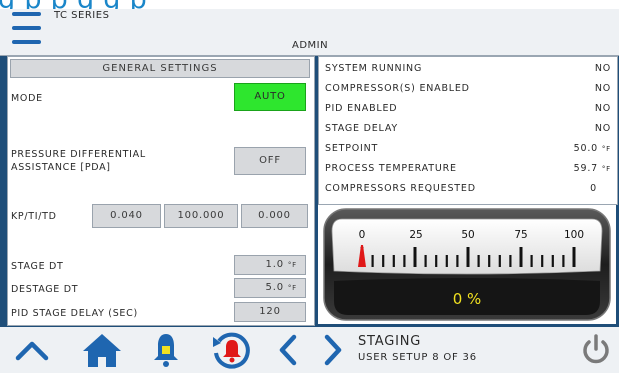 The height and width of the screenshot is (373, 619). I want to click on general-settings-title: GENERAL SETTINGS, so click(160, 68).